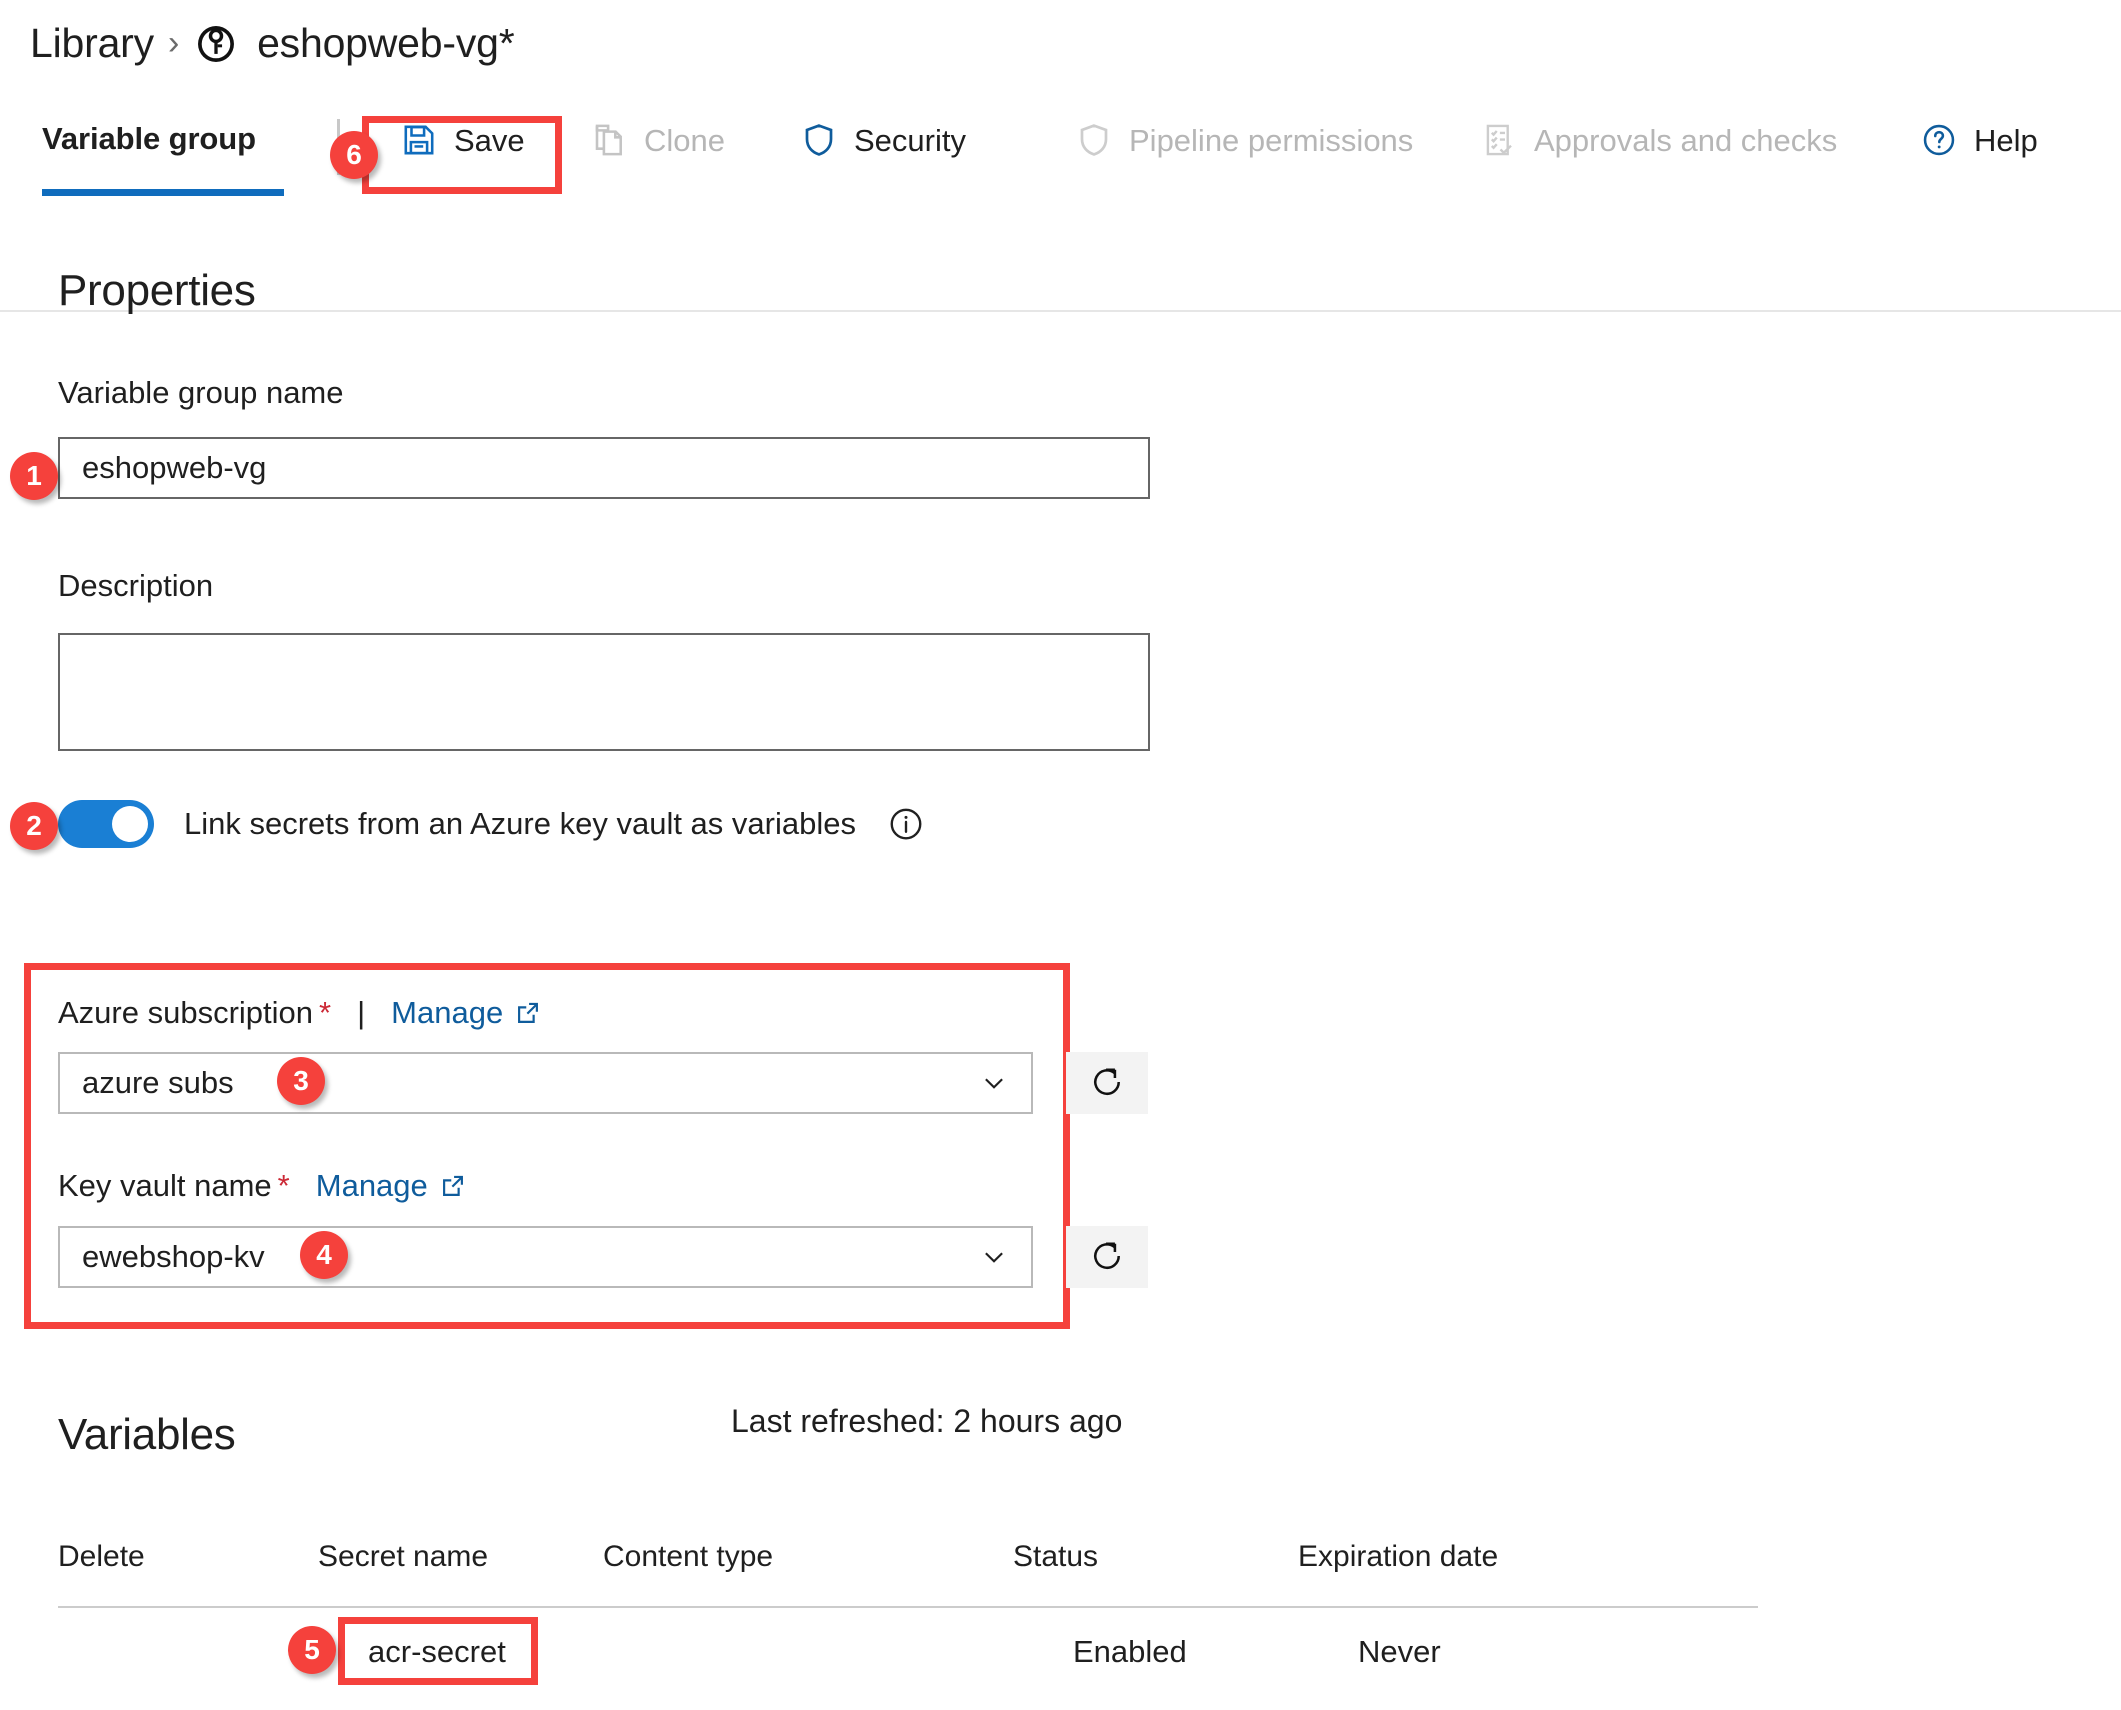 This screenshot has height=1710, width=2121. I want to click on breadcrumb: Library › eshopweb-vg*, so click(272, 43).